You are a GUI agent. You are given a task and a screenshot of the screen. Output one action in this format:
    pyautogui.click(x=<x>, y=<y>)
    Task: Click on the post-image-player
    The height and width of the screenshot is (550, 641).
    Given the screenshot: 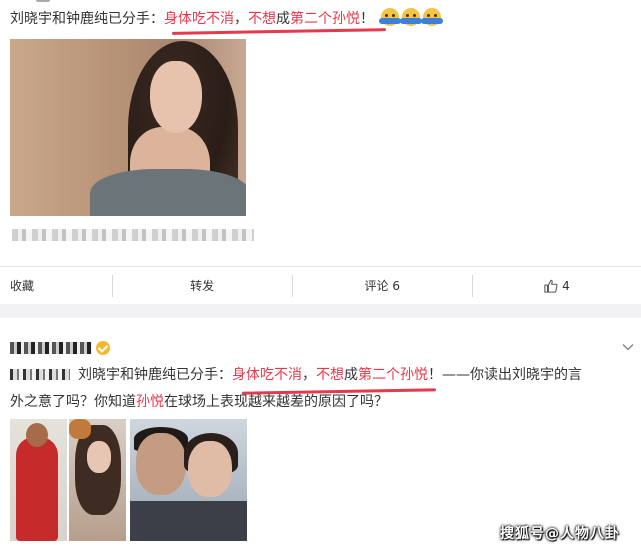 What is the action you would take?
    pyautogui.click(x=38, y=480)
    